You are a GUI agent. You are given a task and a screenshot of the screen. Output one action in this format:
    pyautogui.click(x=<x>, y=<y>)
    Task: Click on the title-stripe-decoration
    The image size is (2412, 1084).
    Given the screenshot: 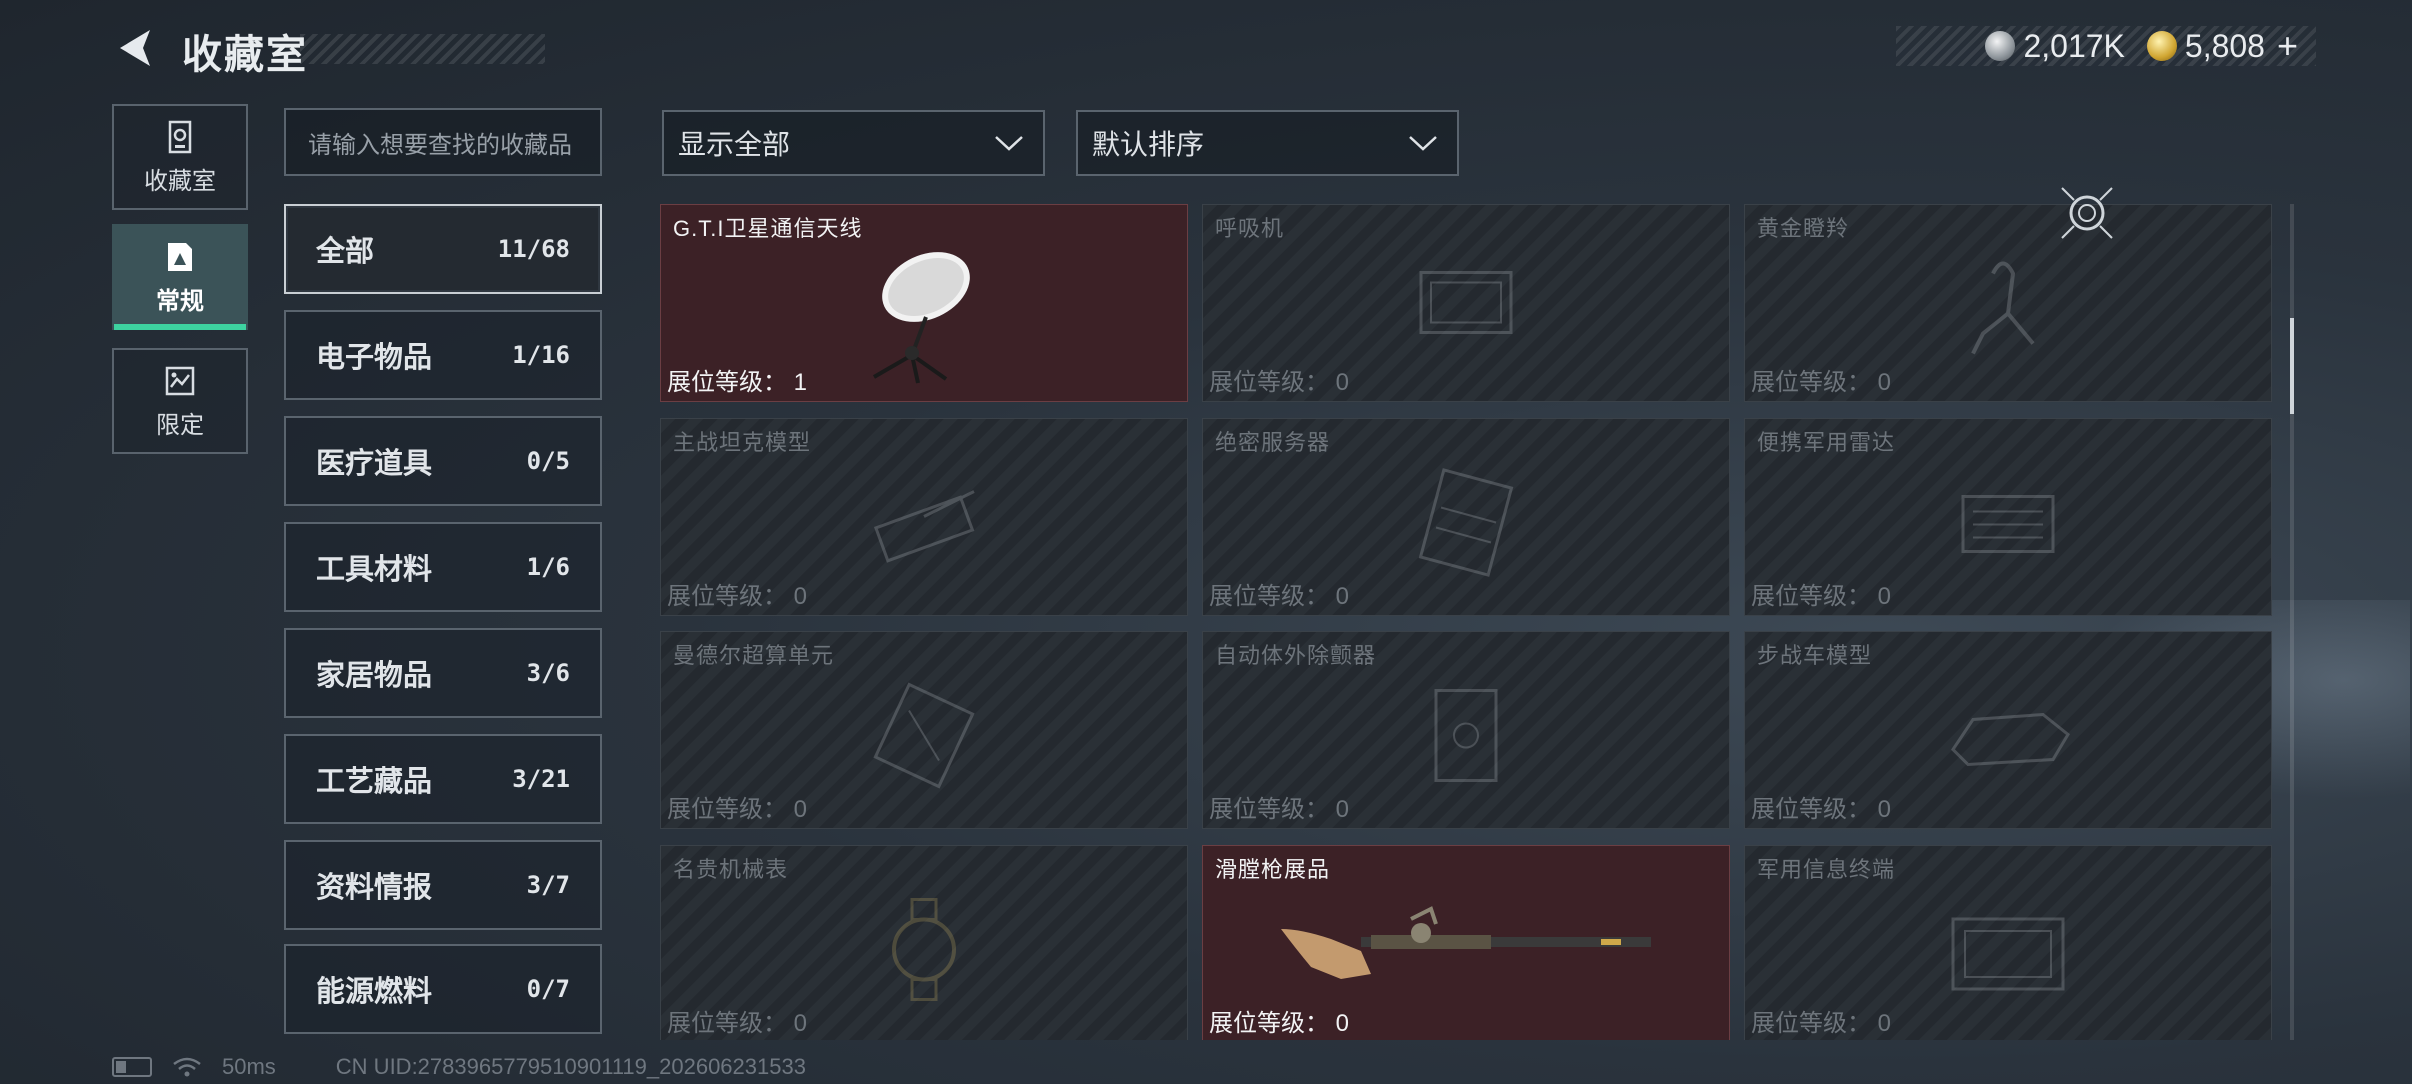 What is the action you would take?
    pyautogui.click(x=422, y=49)
    